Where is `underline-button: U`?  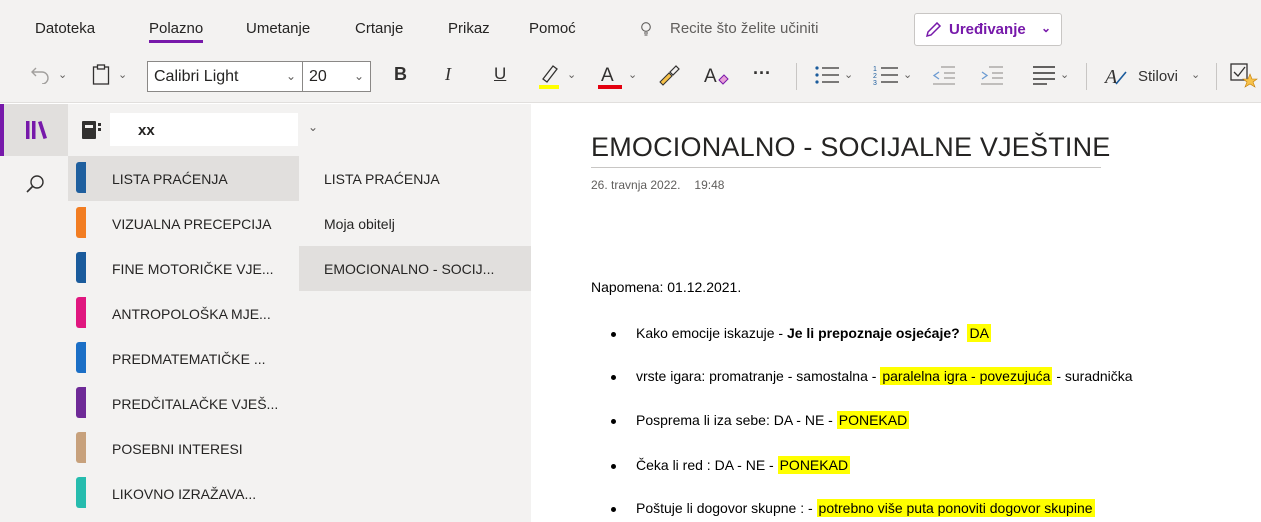 underline-button: U is located at coordinates (500, 80).